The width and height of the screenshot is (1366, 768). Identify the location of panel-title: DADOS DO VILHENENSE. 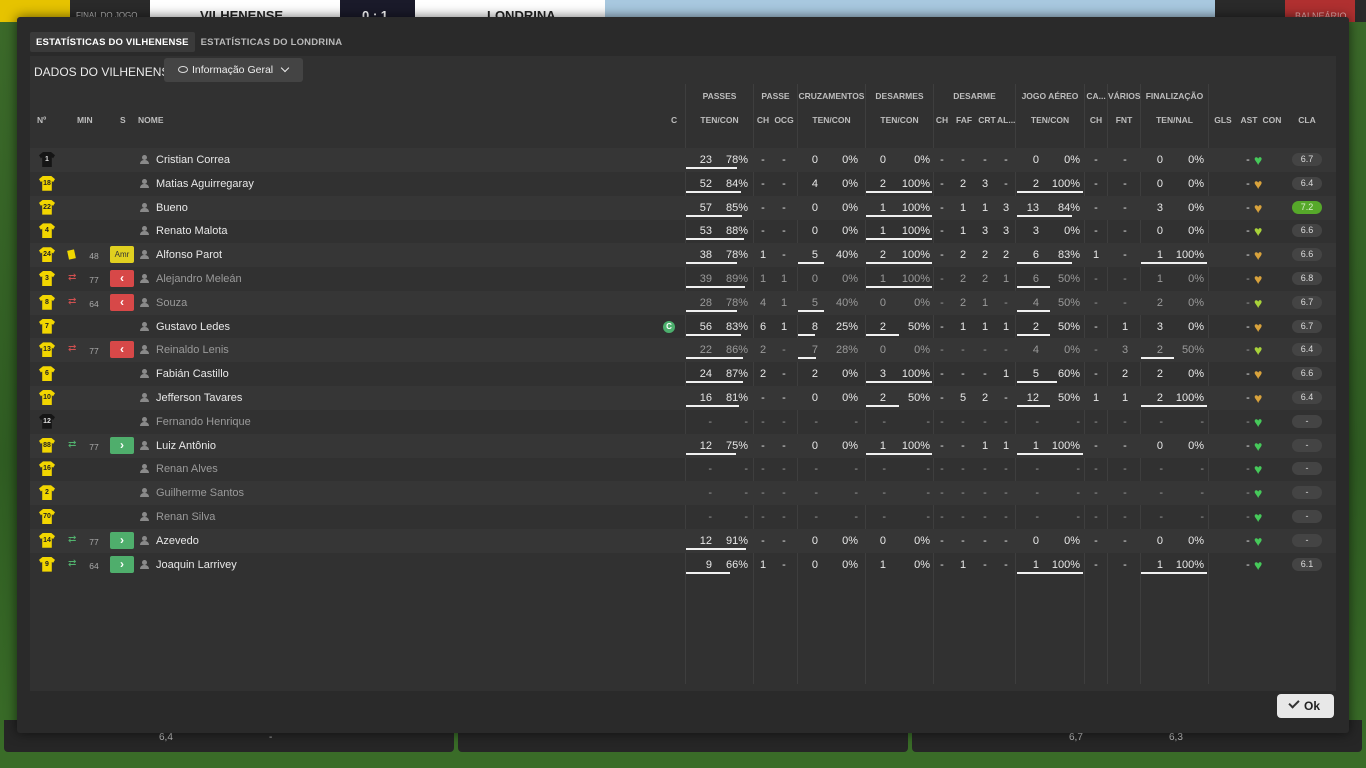
(106, 72).